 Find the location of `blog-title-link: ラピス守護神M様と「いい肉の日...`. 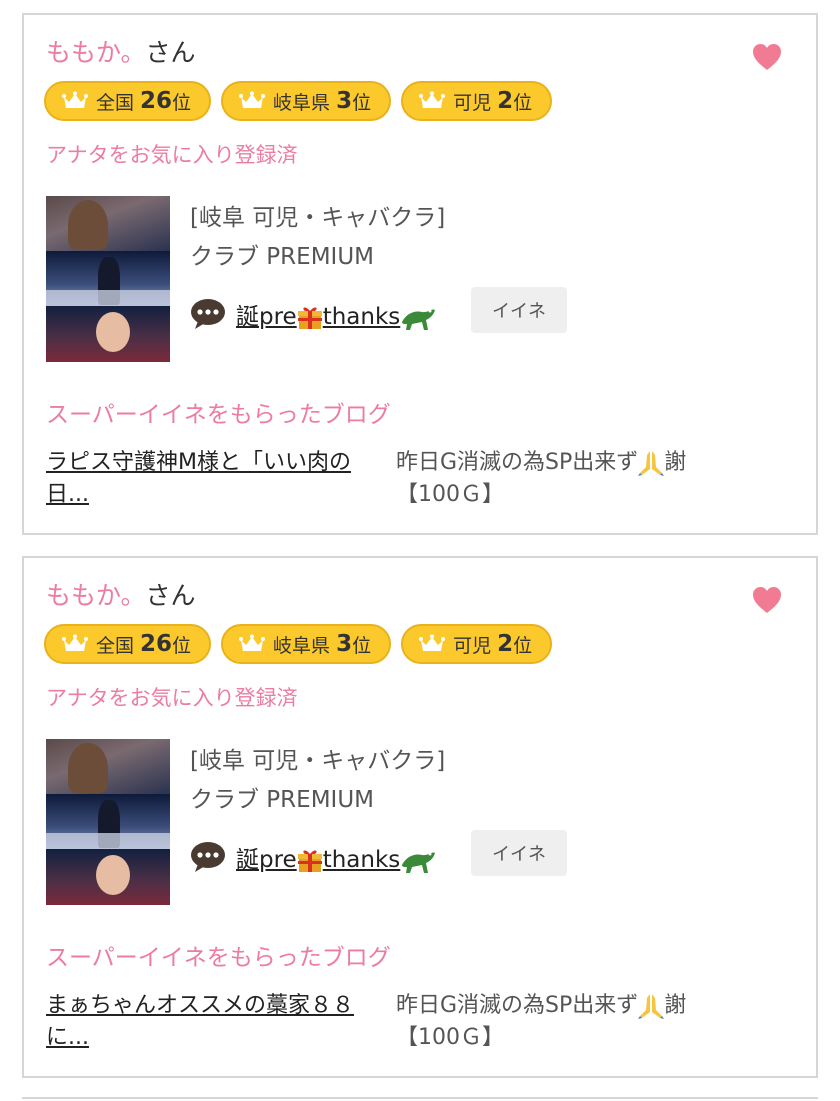

blog-title-link: ラピス守護神M様と「いい肉の日... is located at coordinates (210, 479).